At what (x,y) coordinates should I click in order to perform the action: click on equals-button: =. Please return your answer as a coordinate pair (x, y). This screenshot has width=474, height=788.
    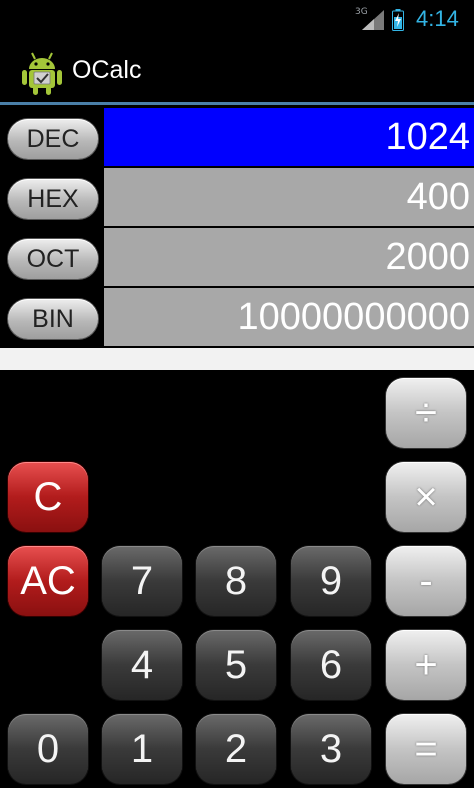
    Looking at the image, I should click on (426, 749).